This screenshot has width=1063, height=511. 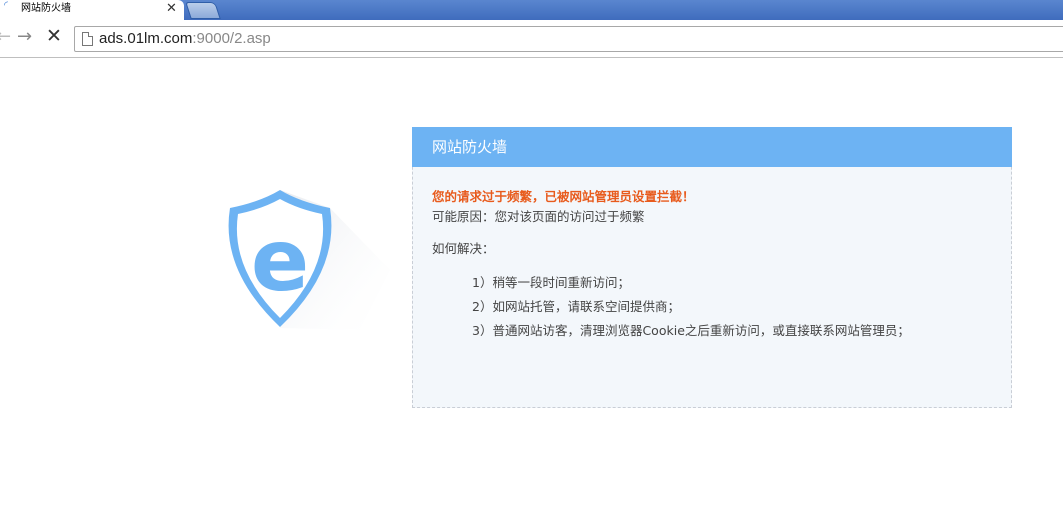 What do you see at coordinates (463, 248) in the screenshot?
I see `solution-heading: 如何解决：` at bounding box center [463, 248].